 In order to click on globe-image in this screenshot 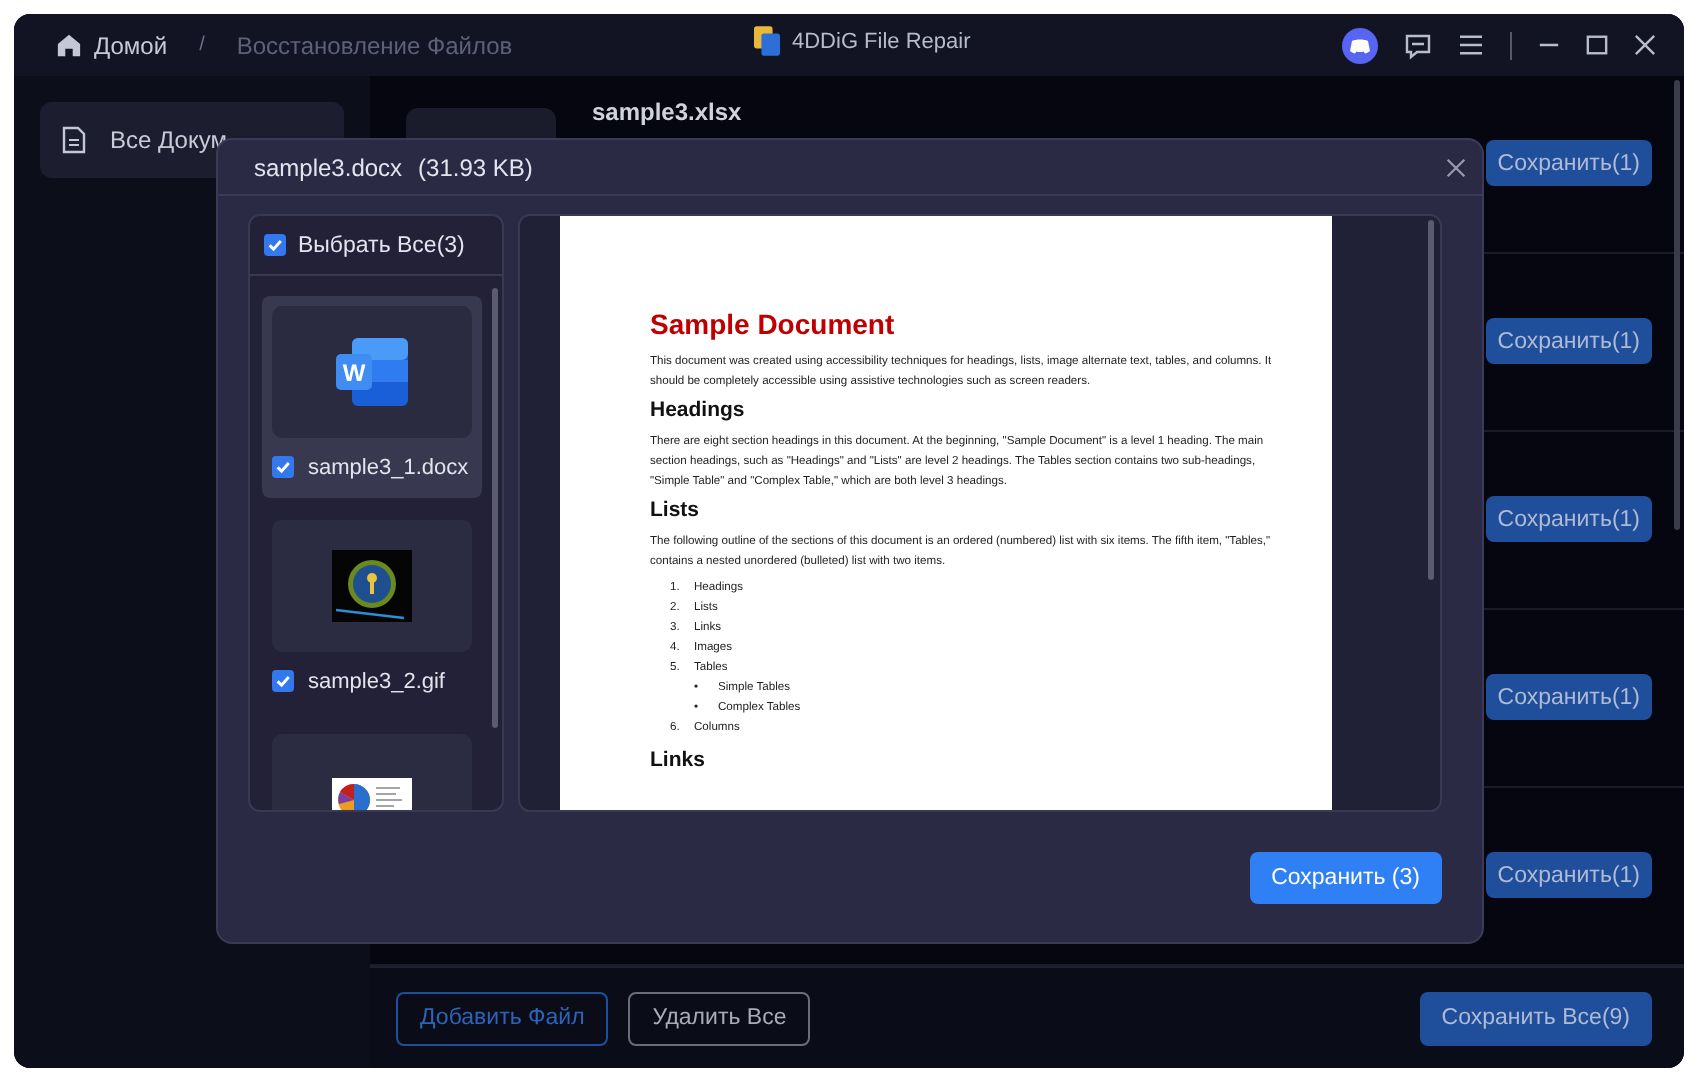, I will do `click(372, 586)`.